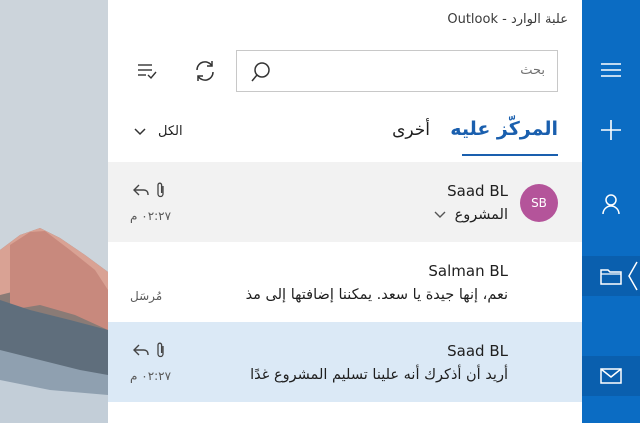 The height and width of the screenshot is (423, 640). Describe the element at coordinates (397, 71) in the screenshot. I see `search-input: بحث` at that location.